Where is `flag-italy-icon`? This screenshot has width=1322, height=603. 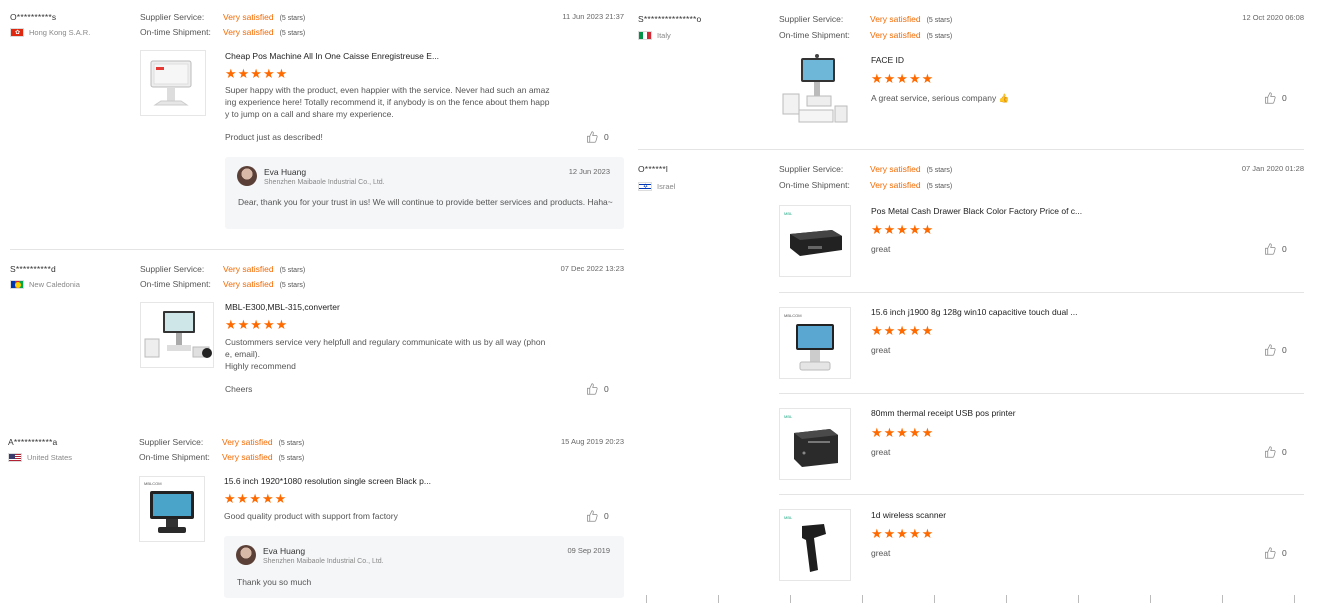 flag-italy-icon is located at coordinates (645, 35).